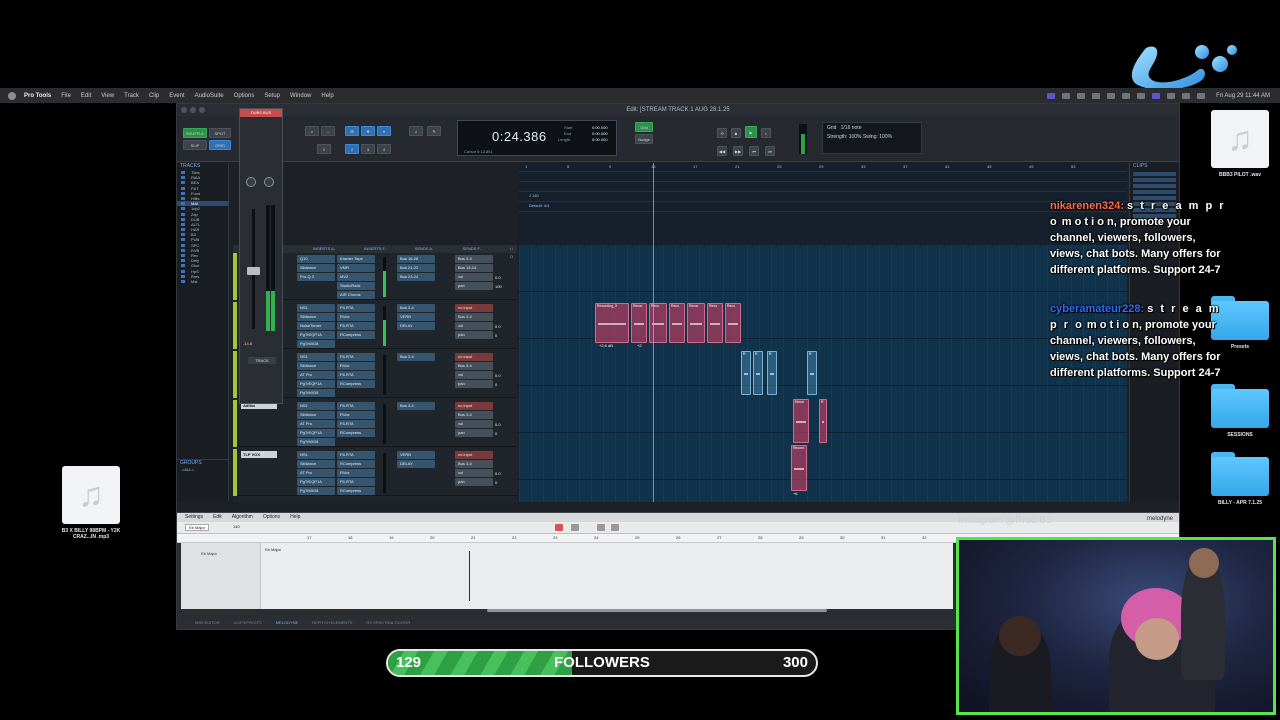 The width and height of the screenshot is (1280, 720). Describe the element at coordinates (823, 421) in the screenshot. I see `audio-clip: R` at that location.